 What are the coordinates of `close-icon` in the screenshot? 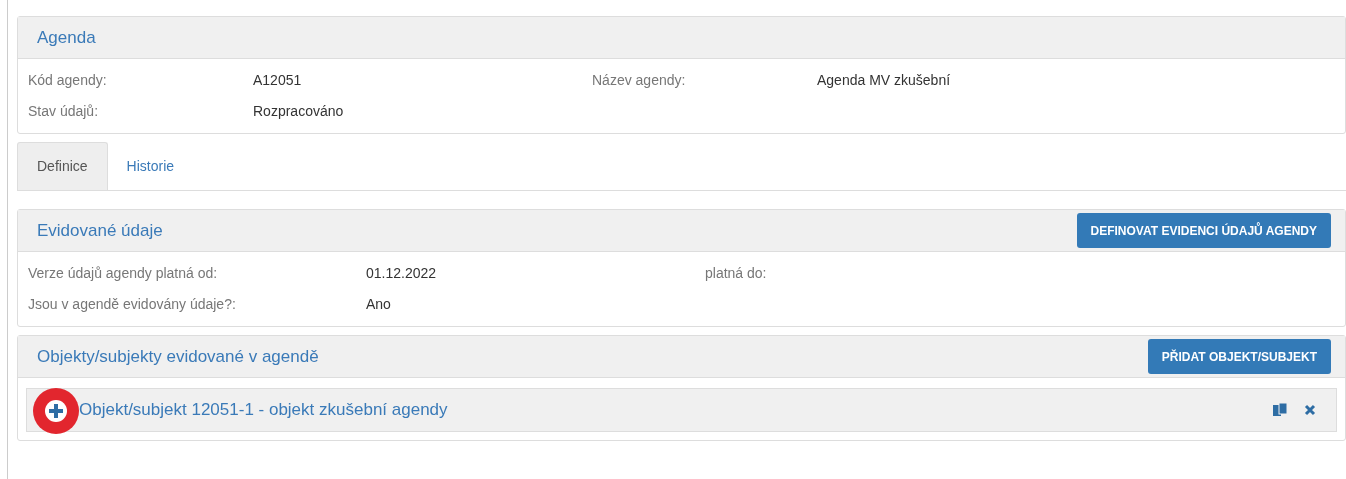 It's located at (1310, 410).